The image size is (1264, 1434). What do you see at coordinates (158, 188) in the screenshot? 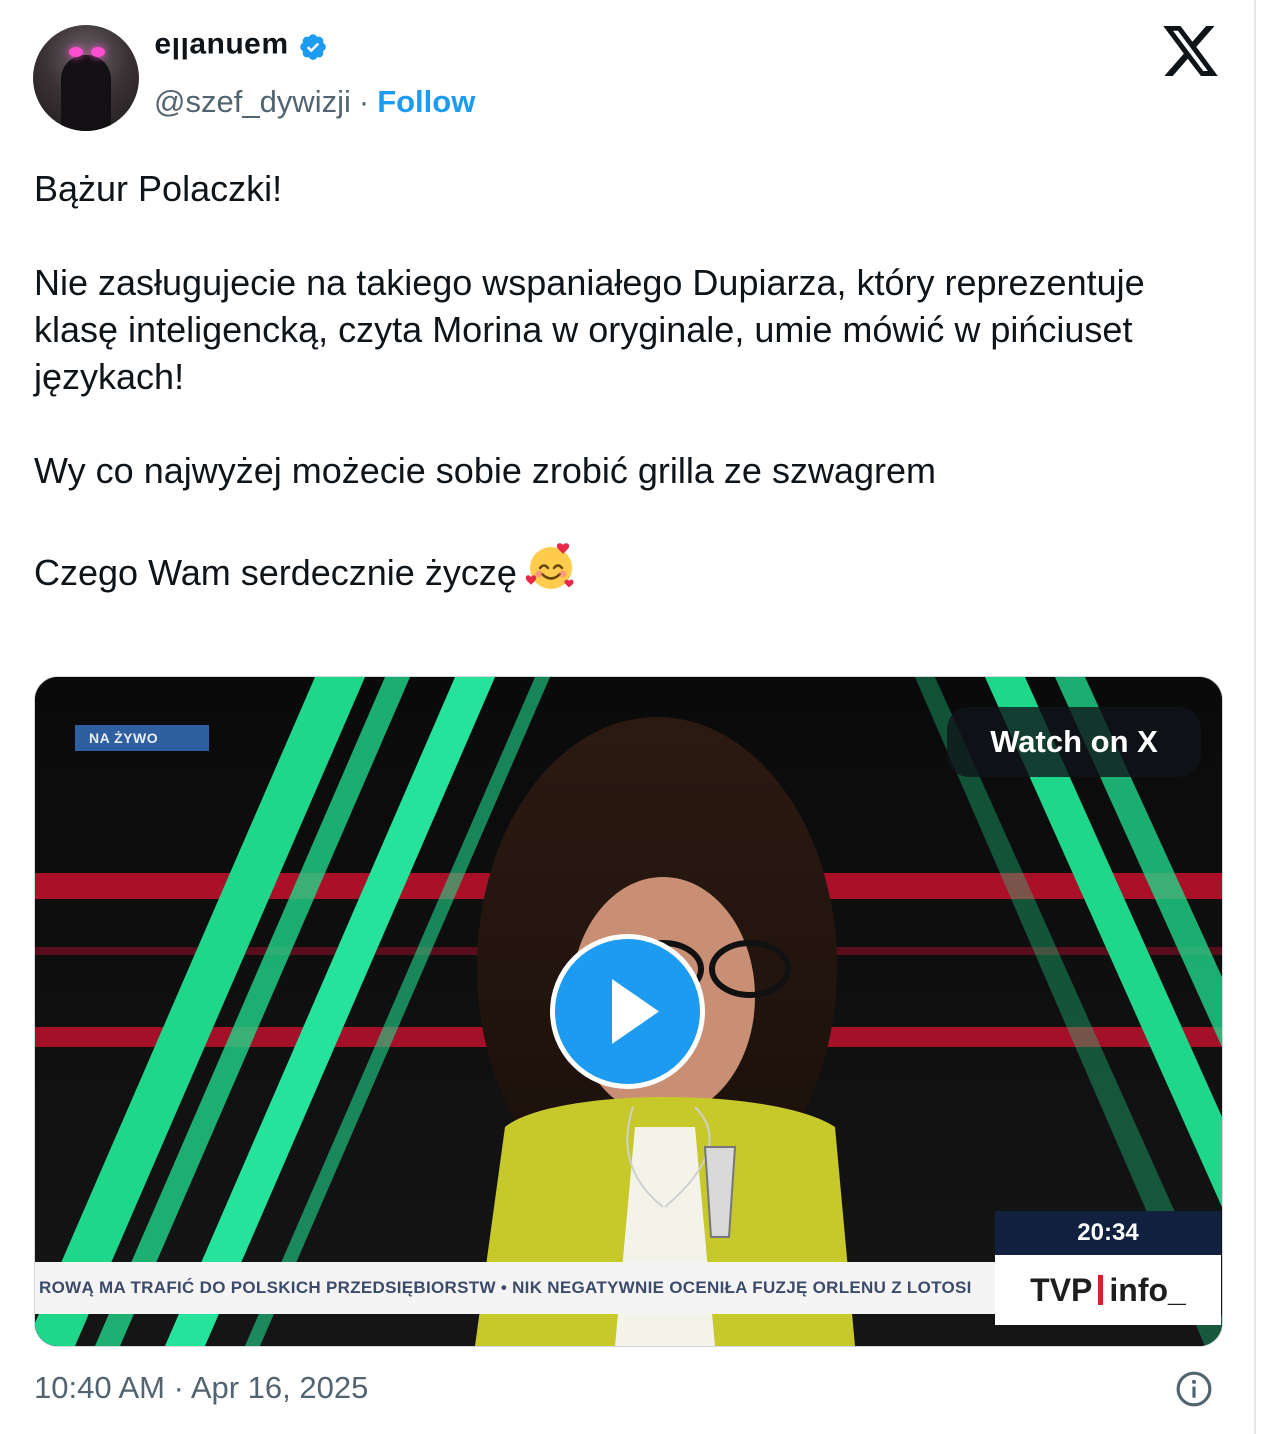
I see `tweet-paragraph-1: Bążur Polaczki!` at bounding box center [158, 188].